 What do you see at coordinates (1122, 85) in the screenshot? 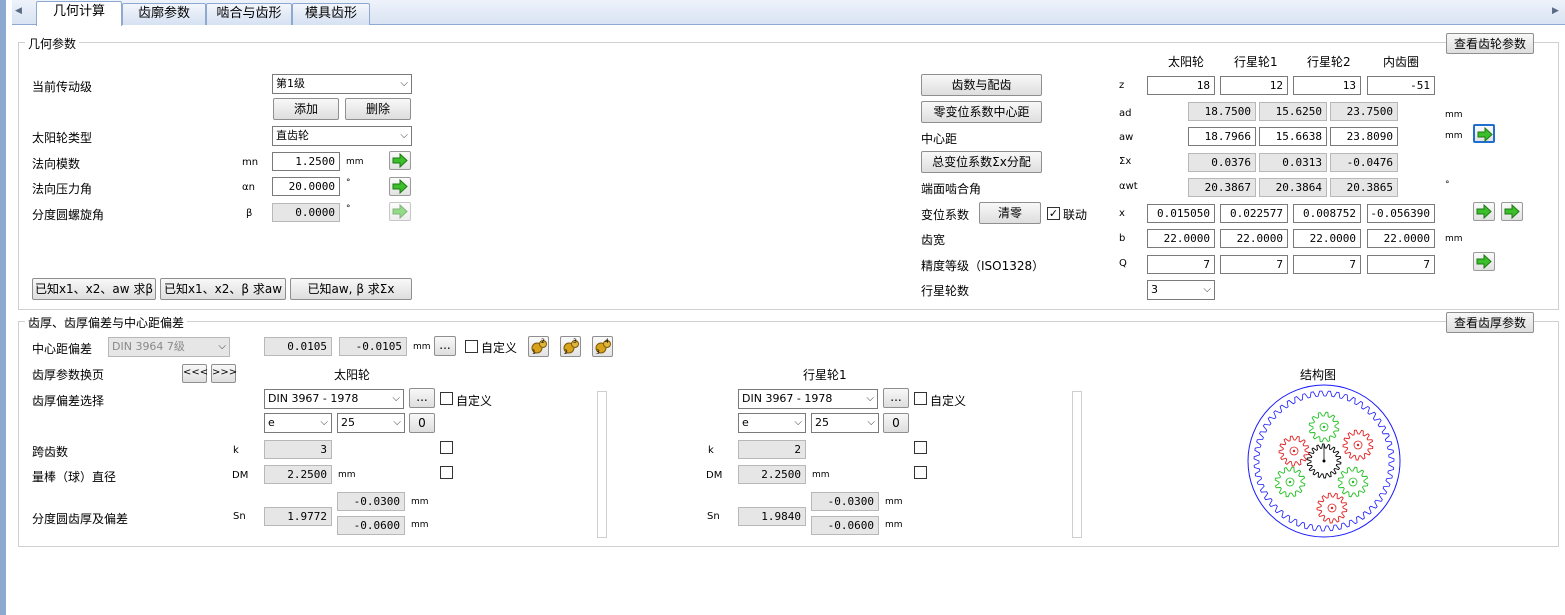
I see `z-symbol: z` at bounding box center [1122, 85].